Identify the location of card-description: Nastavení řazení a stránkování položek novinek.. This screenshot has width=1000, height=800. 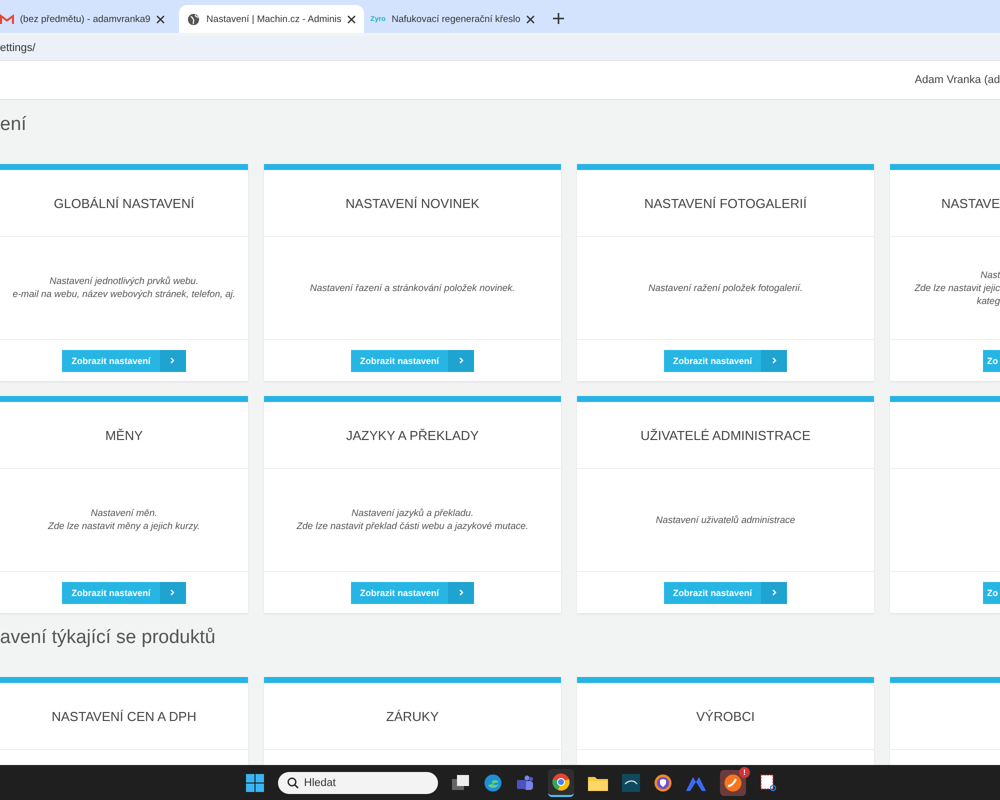
(412, 288).